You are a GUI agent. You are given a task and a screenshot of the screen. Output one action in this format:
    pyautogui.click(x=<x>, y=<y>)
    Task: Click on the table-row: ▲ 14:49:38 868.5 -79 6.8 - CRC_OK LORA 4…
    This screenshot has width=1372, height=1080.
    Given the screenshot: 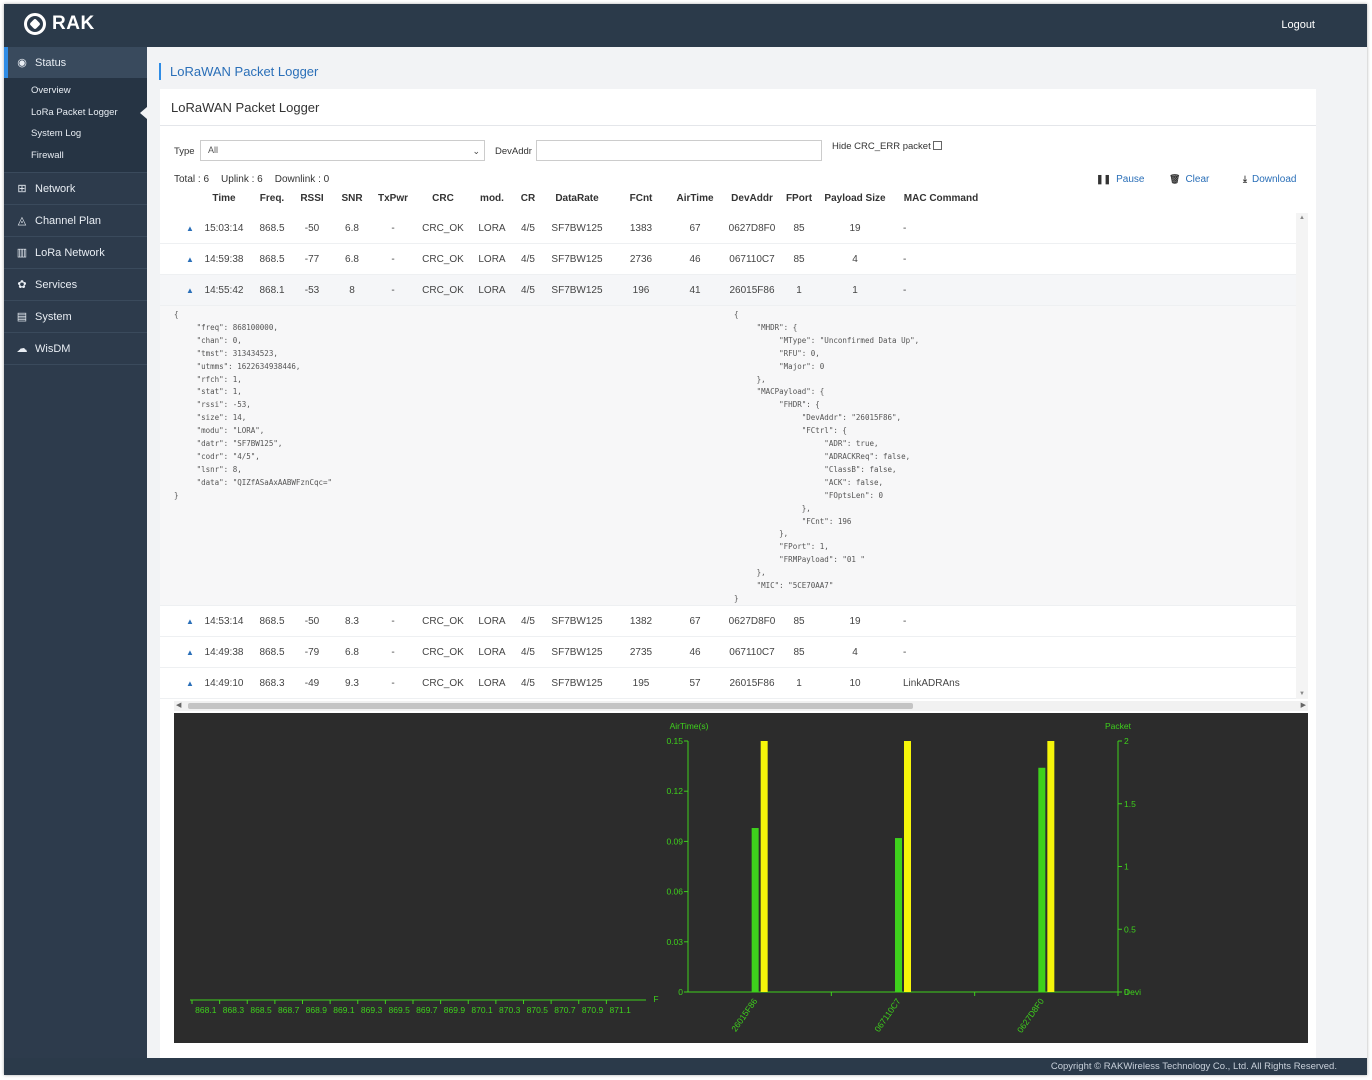 What is the action you would take?
    pyautogui.click(x=728, y=652)
    